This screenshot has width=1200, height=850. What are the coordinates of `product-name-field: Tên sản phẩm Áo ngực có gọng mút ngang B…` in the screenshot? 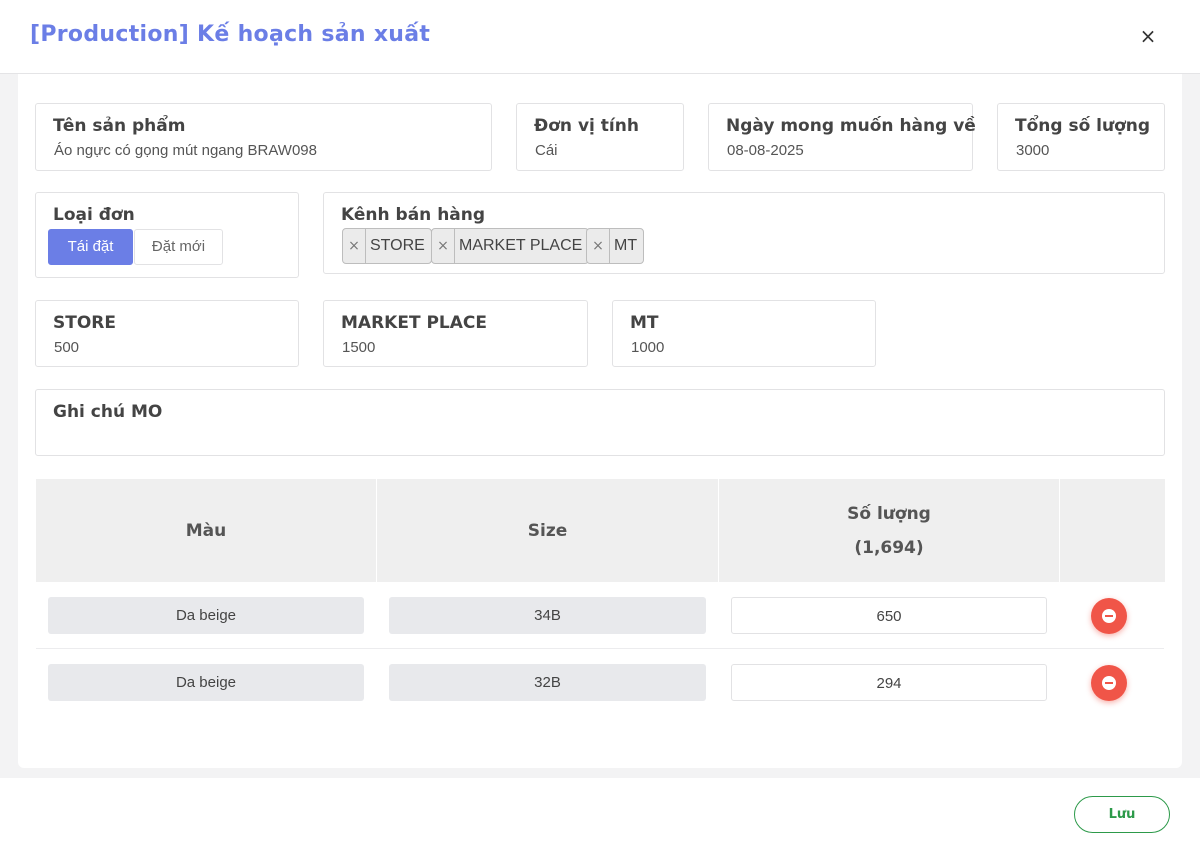 It's located at (263, 137).